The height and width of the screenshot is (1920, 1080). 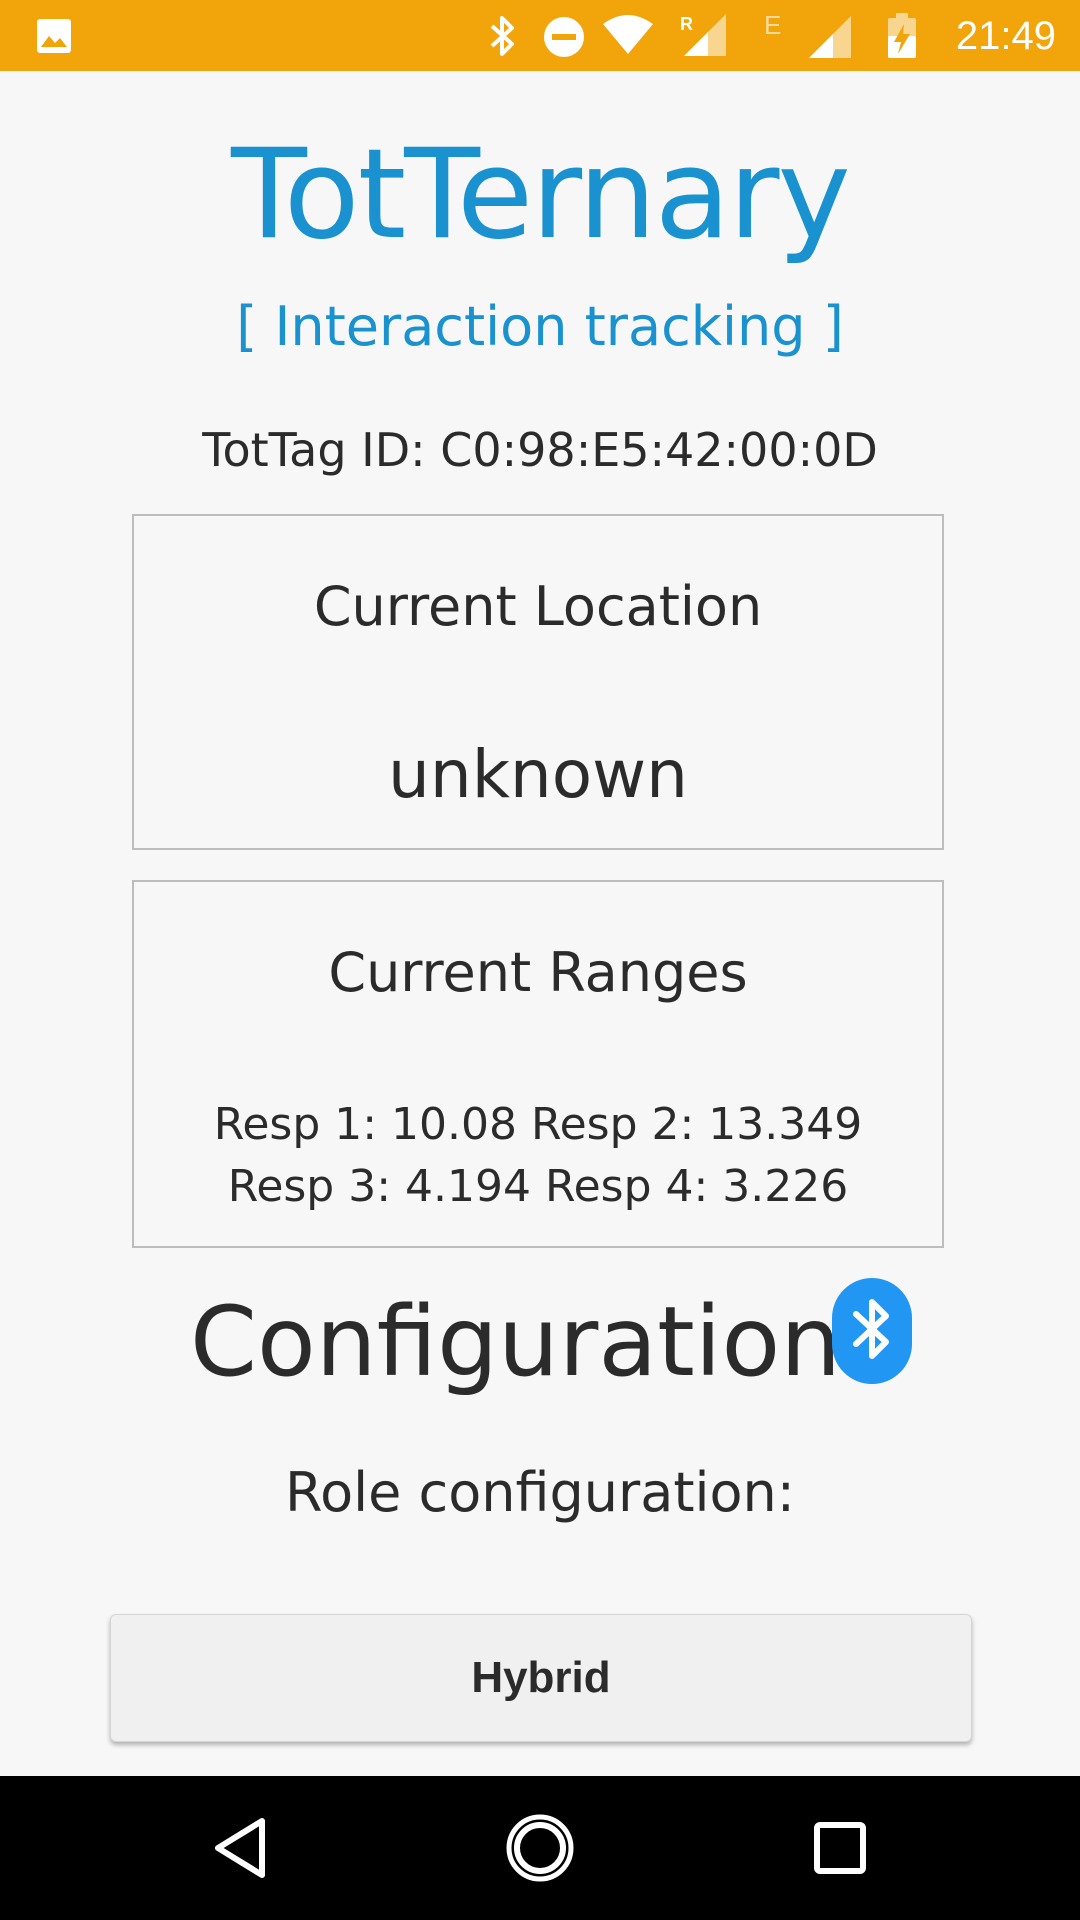 I want to click on bluetooth-button, so click(x=872, y=1331).